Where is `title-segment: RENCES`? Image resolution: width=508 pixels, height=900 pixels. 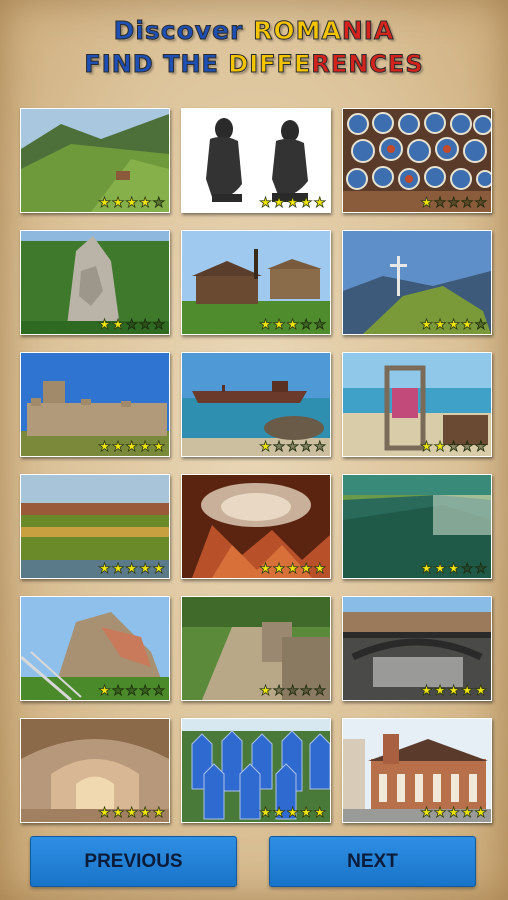
title-segment: RENCES is located at coordinates (367, 64).